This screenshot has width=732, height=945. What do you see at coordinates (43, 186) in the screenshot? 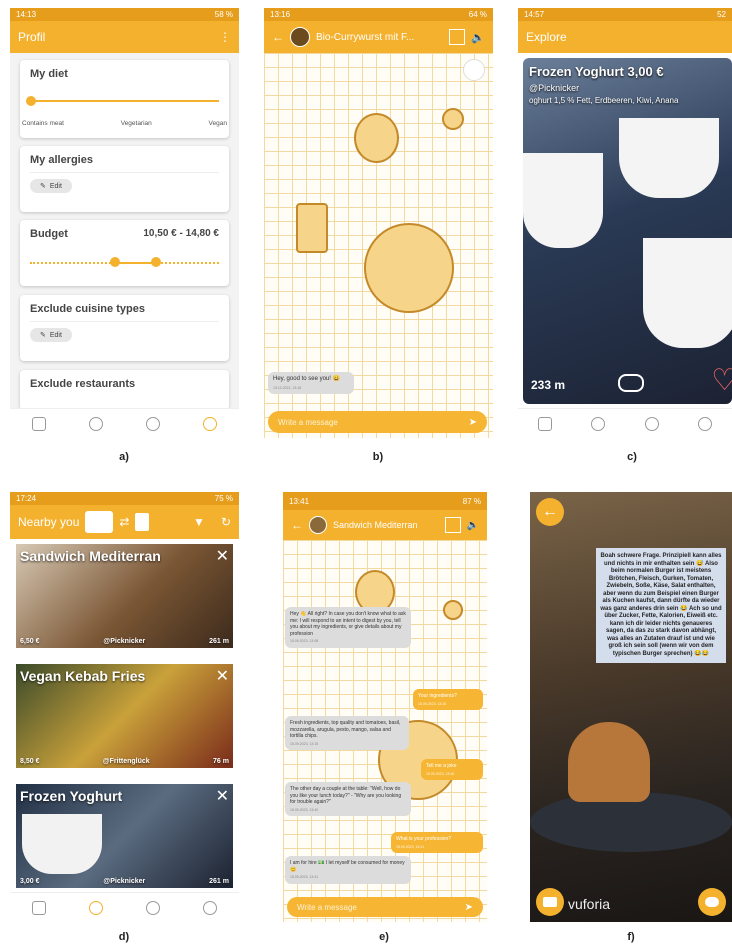
I see `pencil-icon: ✎` at bounding box center [43, 186].